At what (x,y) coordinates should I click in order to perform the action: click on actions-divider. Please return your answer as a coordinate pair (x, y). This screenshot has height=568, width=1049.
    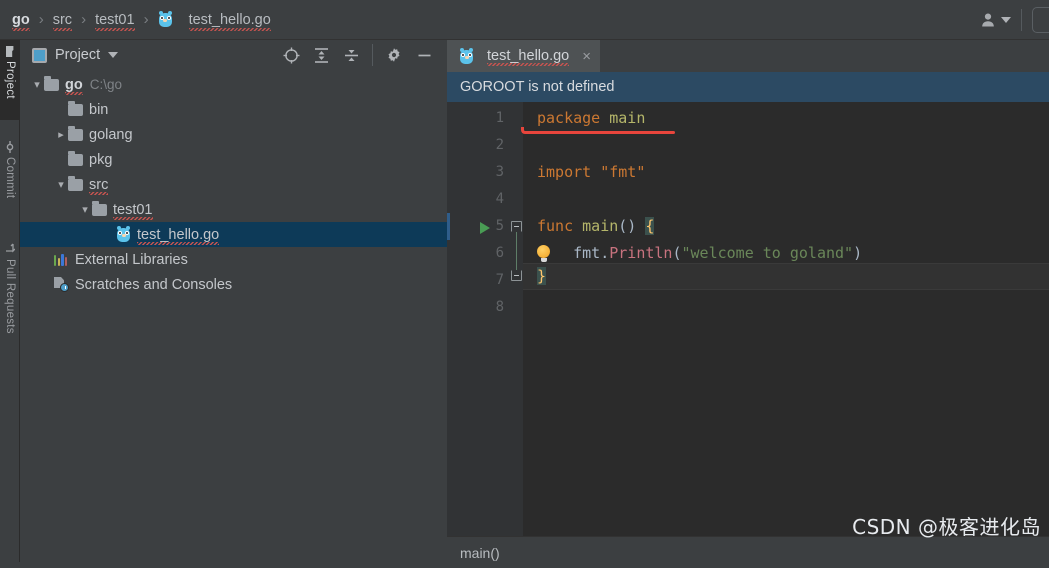
    Looking at the image, I should click on (372, 55).